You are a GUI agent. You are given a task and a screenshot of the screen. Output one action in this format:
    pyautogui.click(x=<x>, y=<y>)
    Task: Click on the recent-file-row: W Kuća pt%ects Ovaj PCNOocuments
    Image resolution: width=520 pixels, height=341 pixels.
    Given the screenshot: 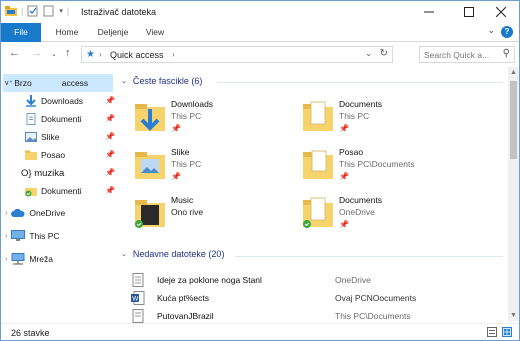 What is the action you would take?
    pyautogui.click(x=316, y=298)
    